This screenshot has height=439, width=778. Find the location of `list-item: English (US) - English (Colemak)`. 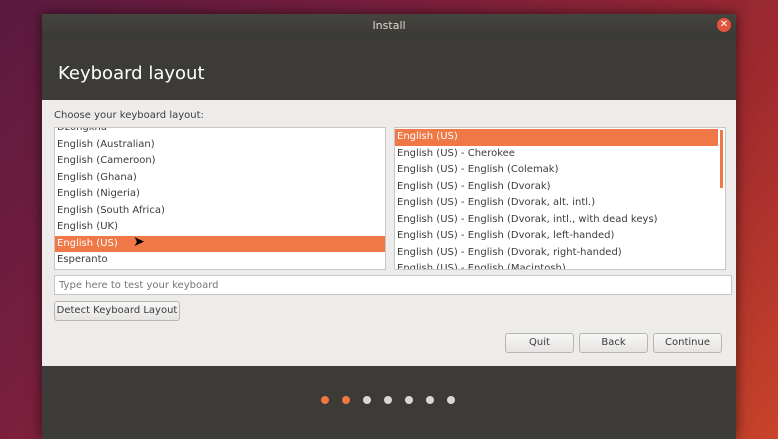

list-item: English (US) - English (Colemak) is located at coordinates (556, 170).